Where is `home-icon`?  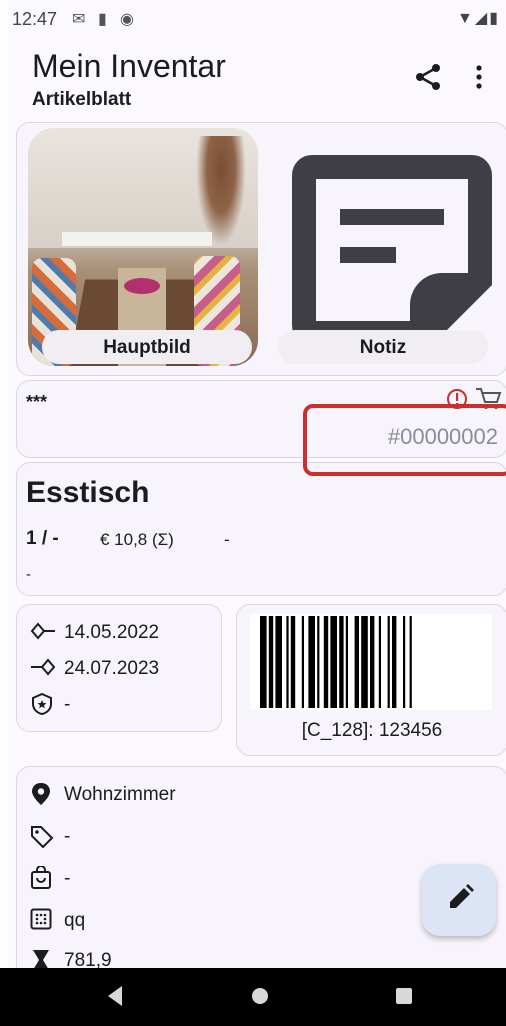
home-icon is located at coordinates (260, 996).